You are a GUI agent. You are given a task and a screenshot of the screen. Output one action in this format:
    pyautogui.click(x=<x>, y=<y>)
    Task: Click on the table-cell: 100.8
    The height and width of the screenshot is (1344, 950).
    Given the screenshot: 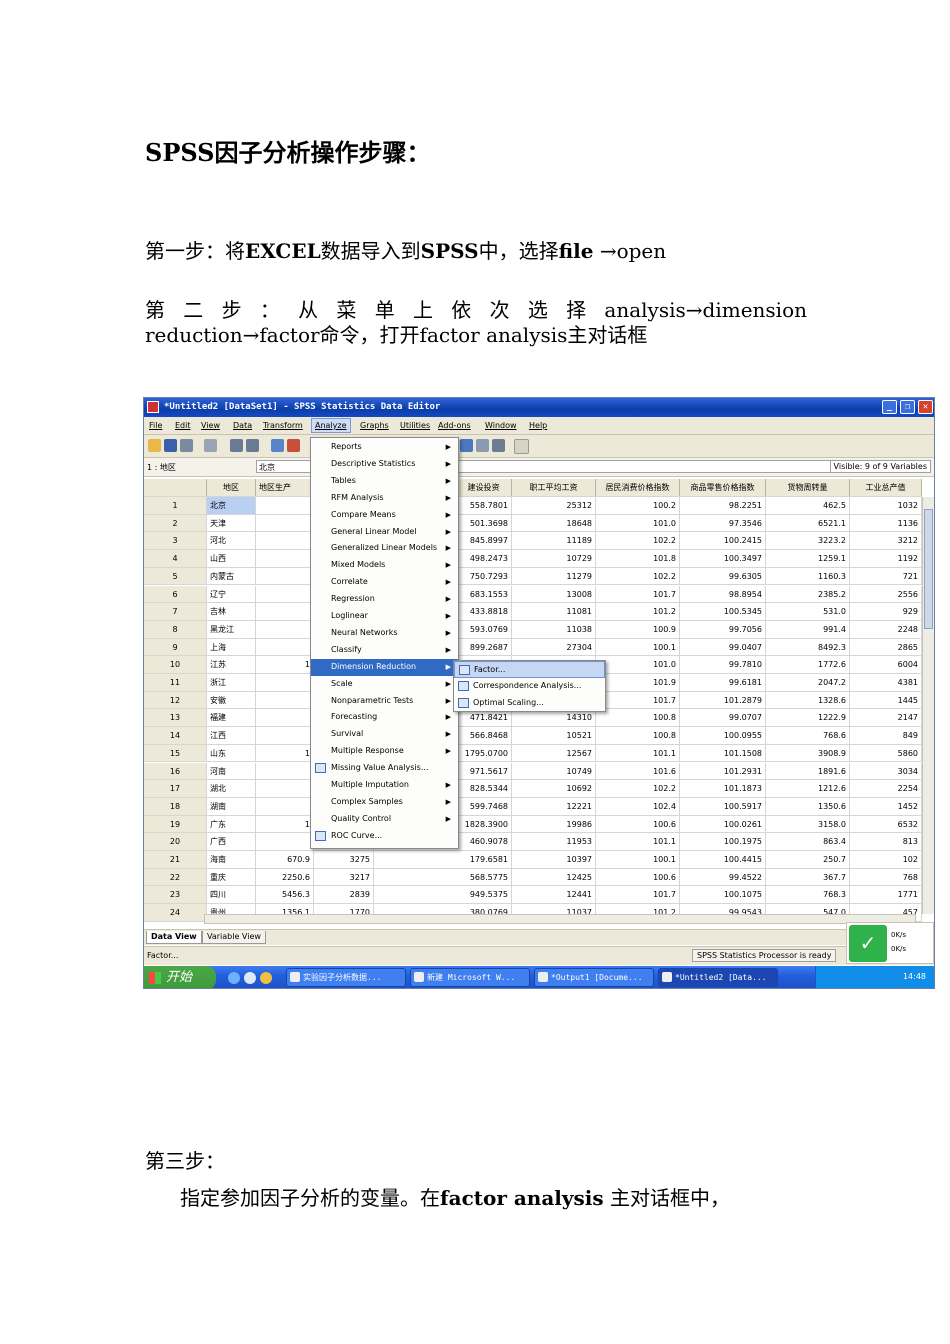 What is the action you would take?
    pyautogui.click(x=638, y=735)
    